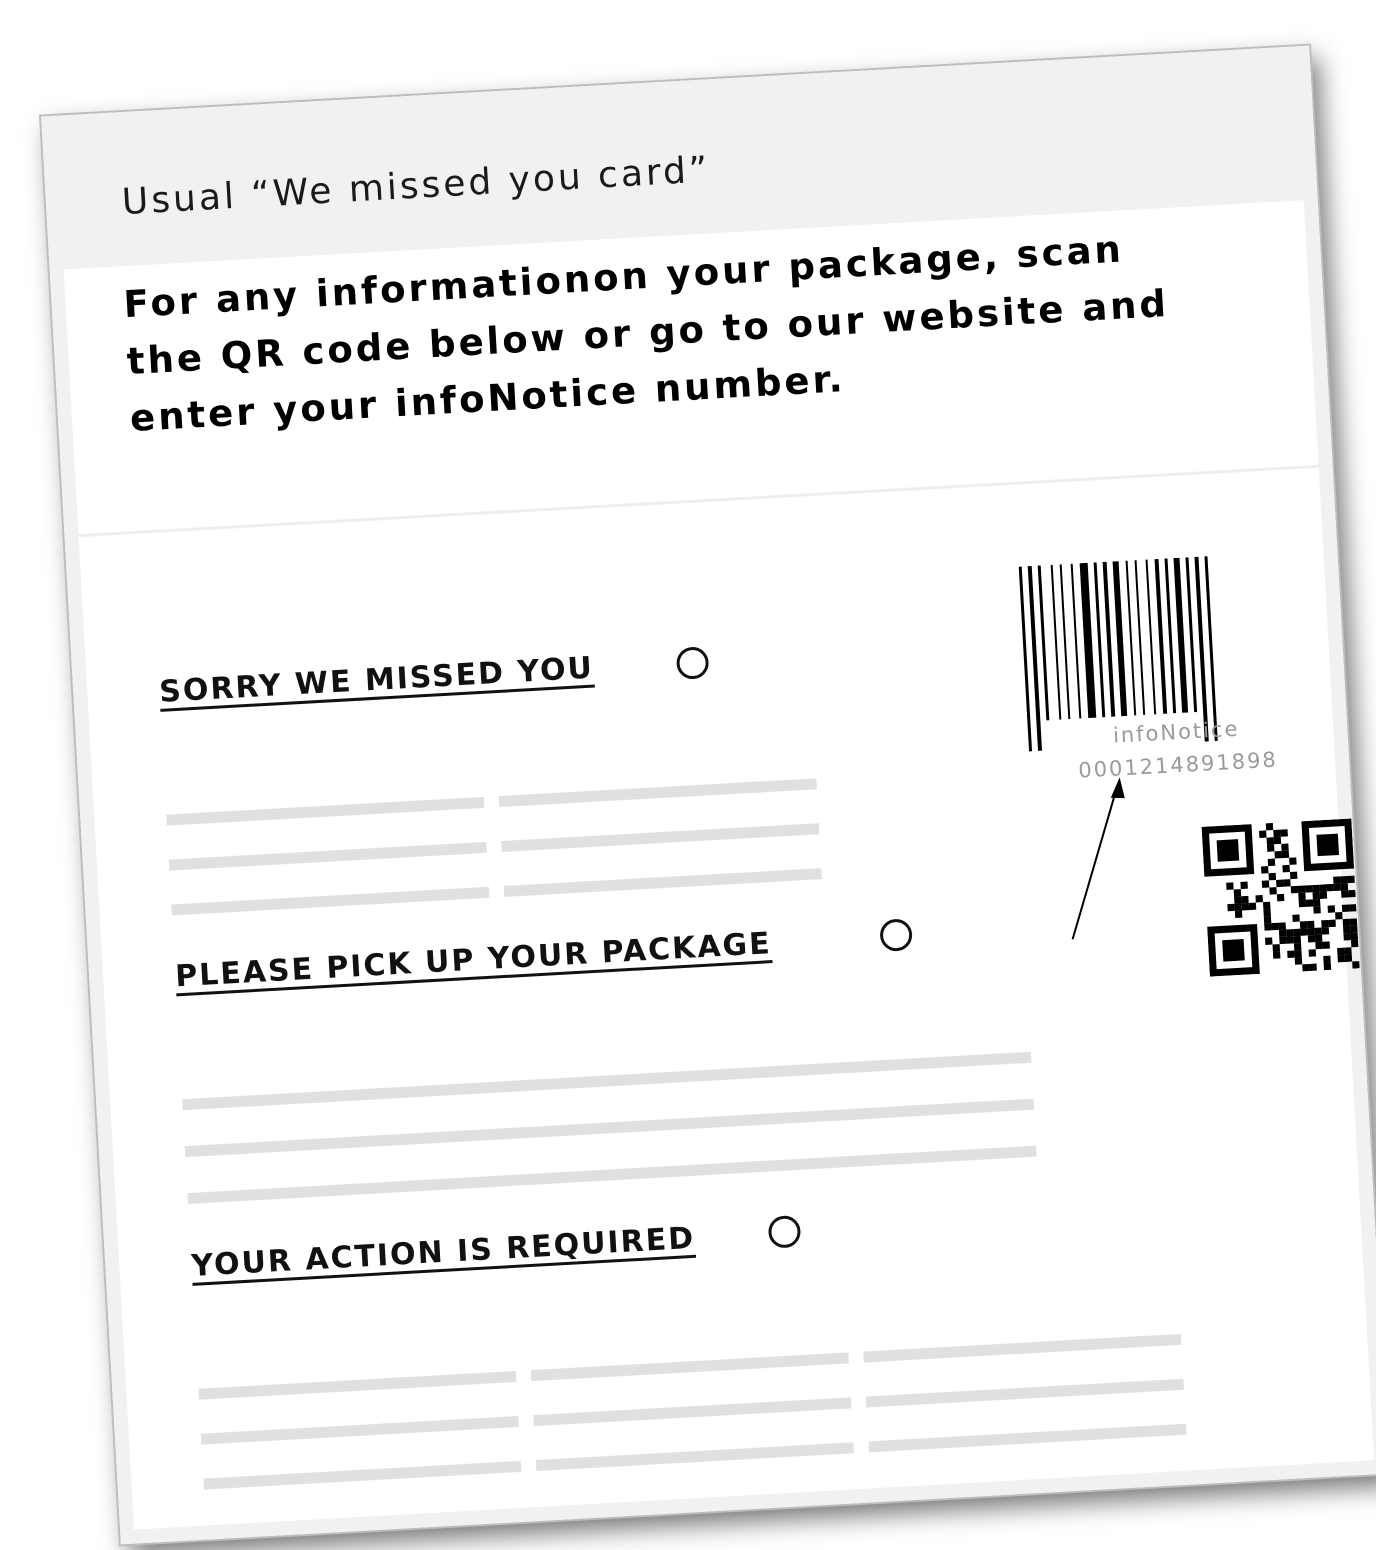  I want to click on radio-action-required, so click(784, 1231).